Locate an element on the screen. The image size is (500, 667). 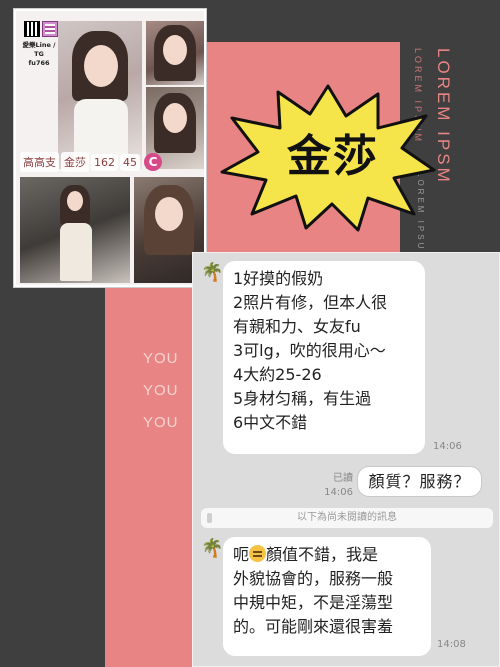
tg-qr-code is located at coordinates (50, 29).